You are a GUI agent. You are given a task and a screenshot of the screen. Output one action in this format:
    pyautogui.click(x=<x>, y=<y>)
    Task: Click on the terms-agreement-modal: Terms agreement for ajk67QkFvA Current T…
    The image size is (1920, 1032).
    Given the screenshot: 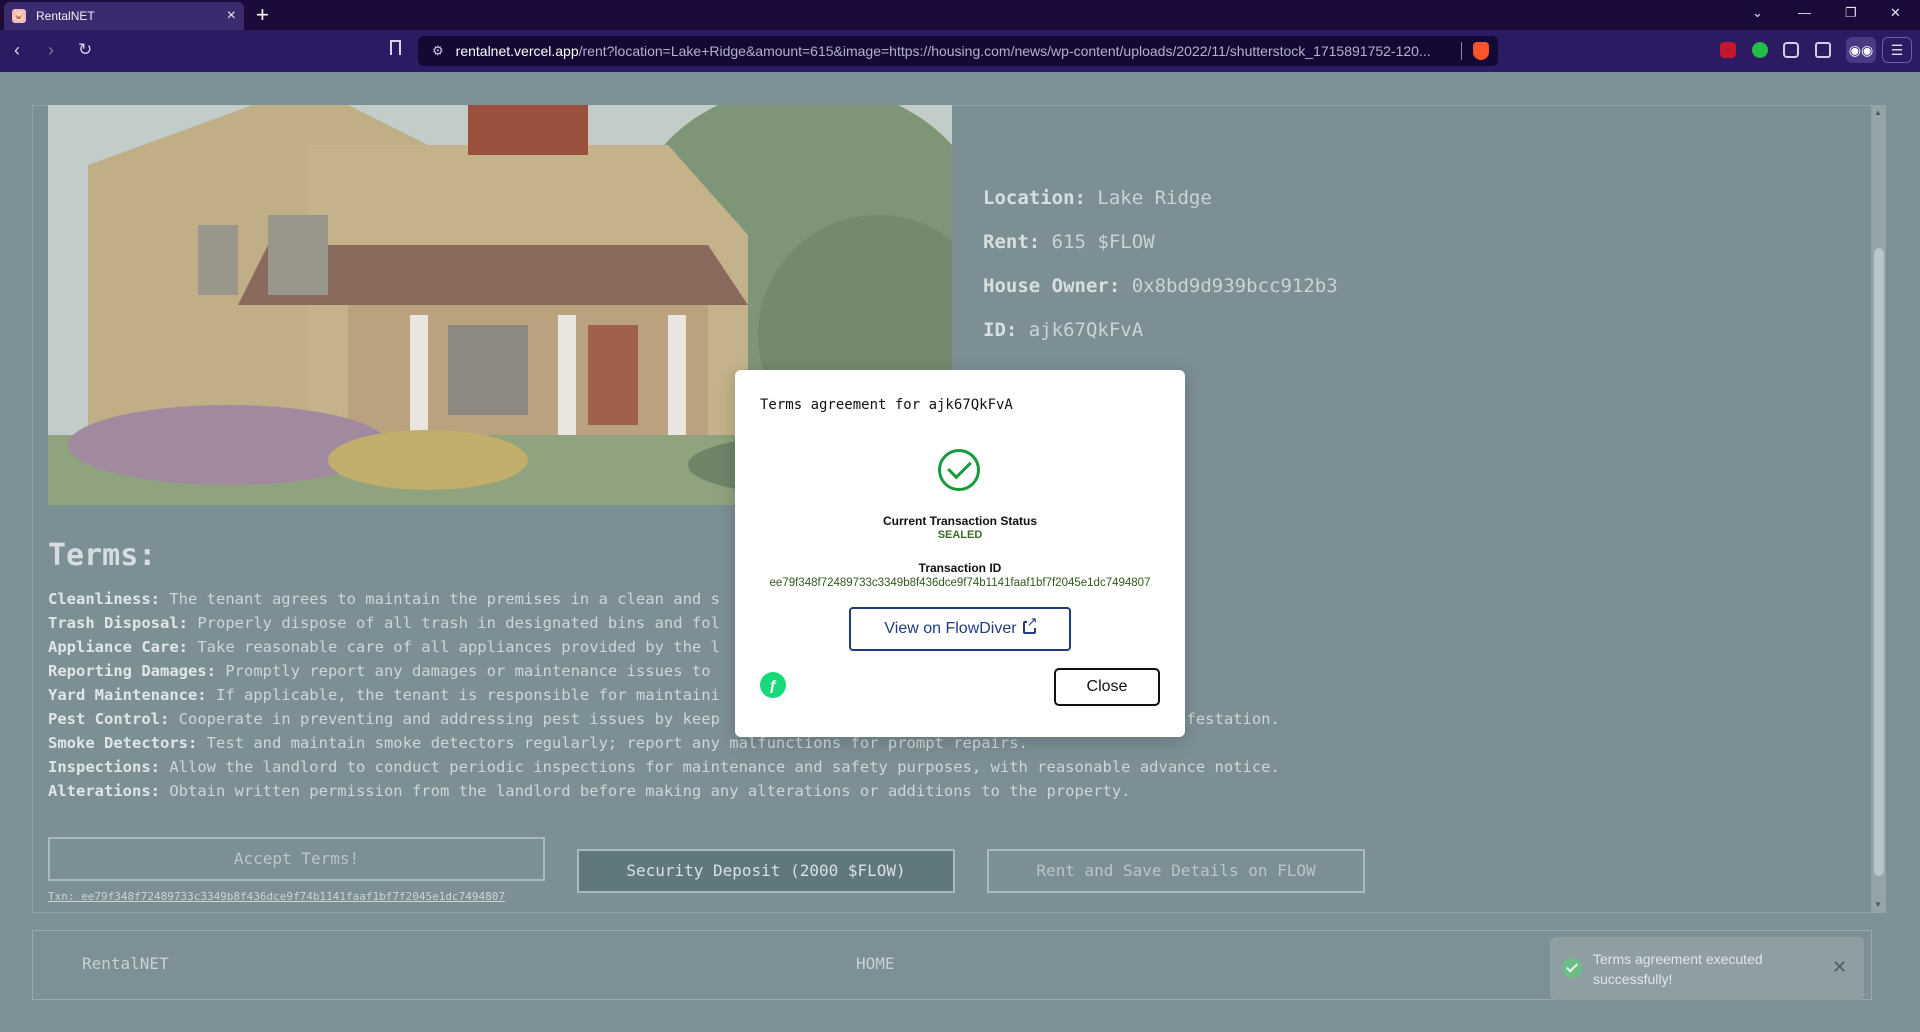 What is the action you would take?
    pyautogui.click(x=960, y=553)
    